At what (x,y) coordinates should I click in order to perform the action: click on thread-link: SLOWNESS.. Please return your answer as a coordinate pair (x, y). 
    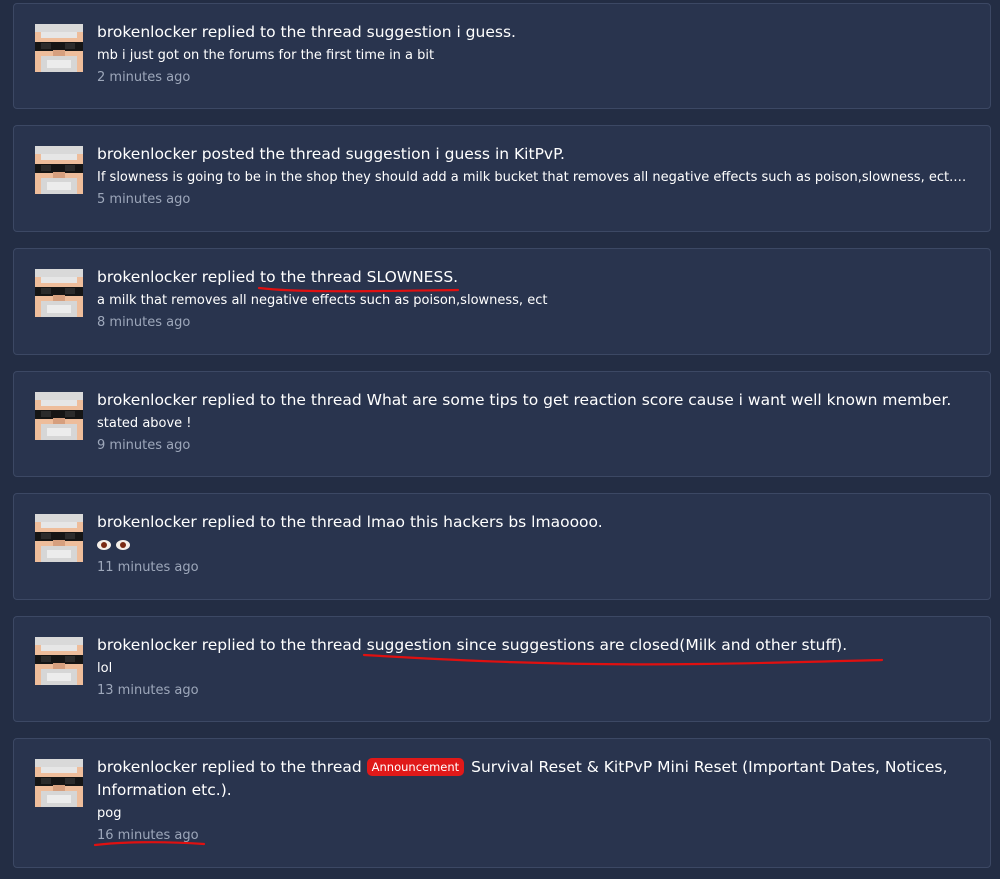
    Looking at the image, I should click on (412, 277).